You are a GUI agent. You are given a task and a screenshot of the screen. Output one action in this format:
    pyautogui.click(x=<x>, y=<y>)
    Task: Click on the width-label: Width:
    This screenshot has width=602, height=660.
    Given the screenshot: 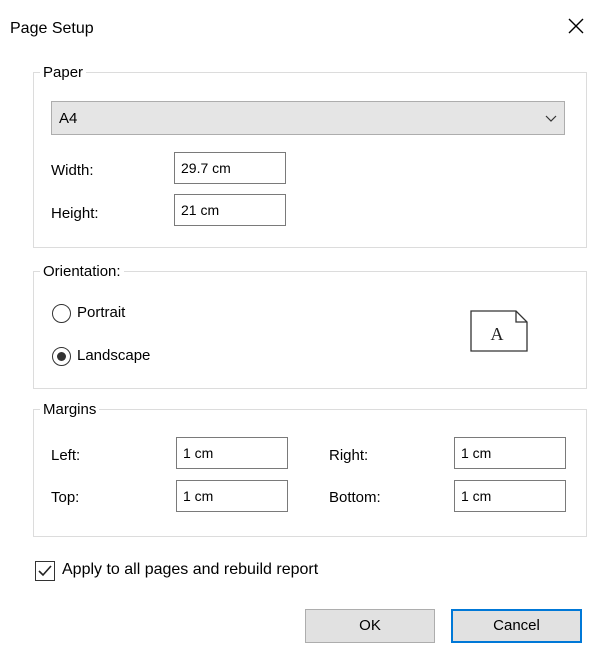 What is the action you would take?
    pyautogui.click(x=72, y=170)
    